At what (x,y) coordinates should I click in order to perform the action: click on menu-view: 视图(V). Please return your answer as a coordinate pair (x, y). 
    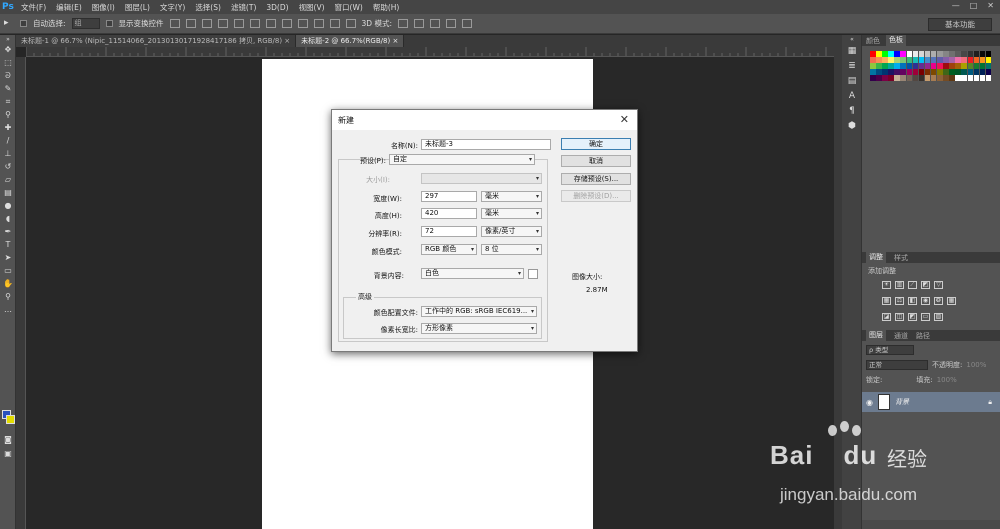
    Looking at the image, I should click on (312, 7).